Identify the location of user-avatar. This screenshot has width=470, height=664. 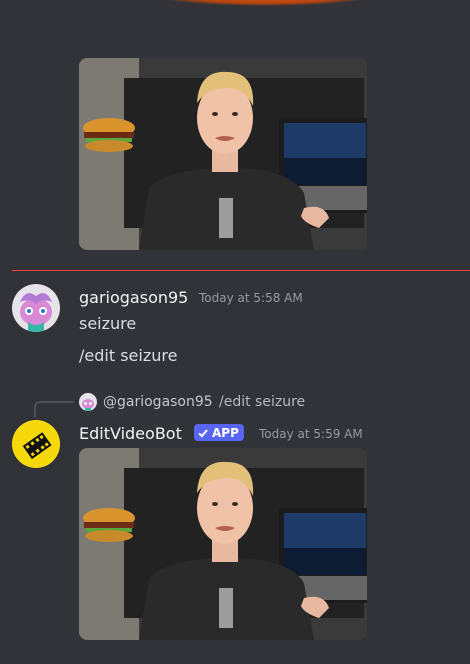
(36, 308).